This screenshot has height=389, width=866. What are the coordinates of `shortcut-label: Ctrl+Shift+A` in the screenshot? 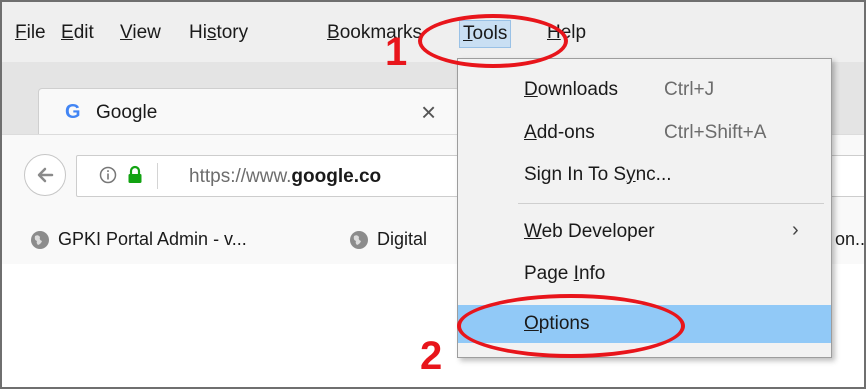 It's located at (715, 132).